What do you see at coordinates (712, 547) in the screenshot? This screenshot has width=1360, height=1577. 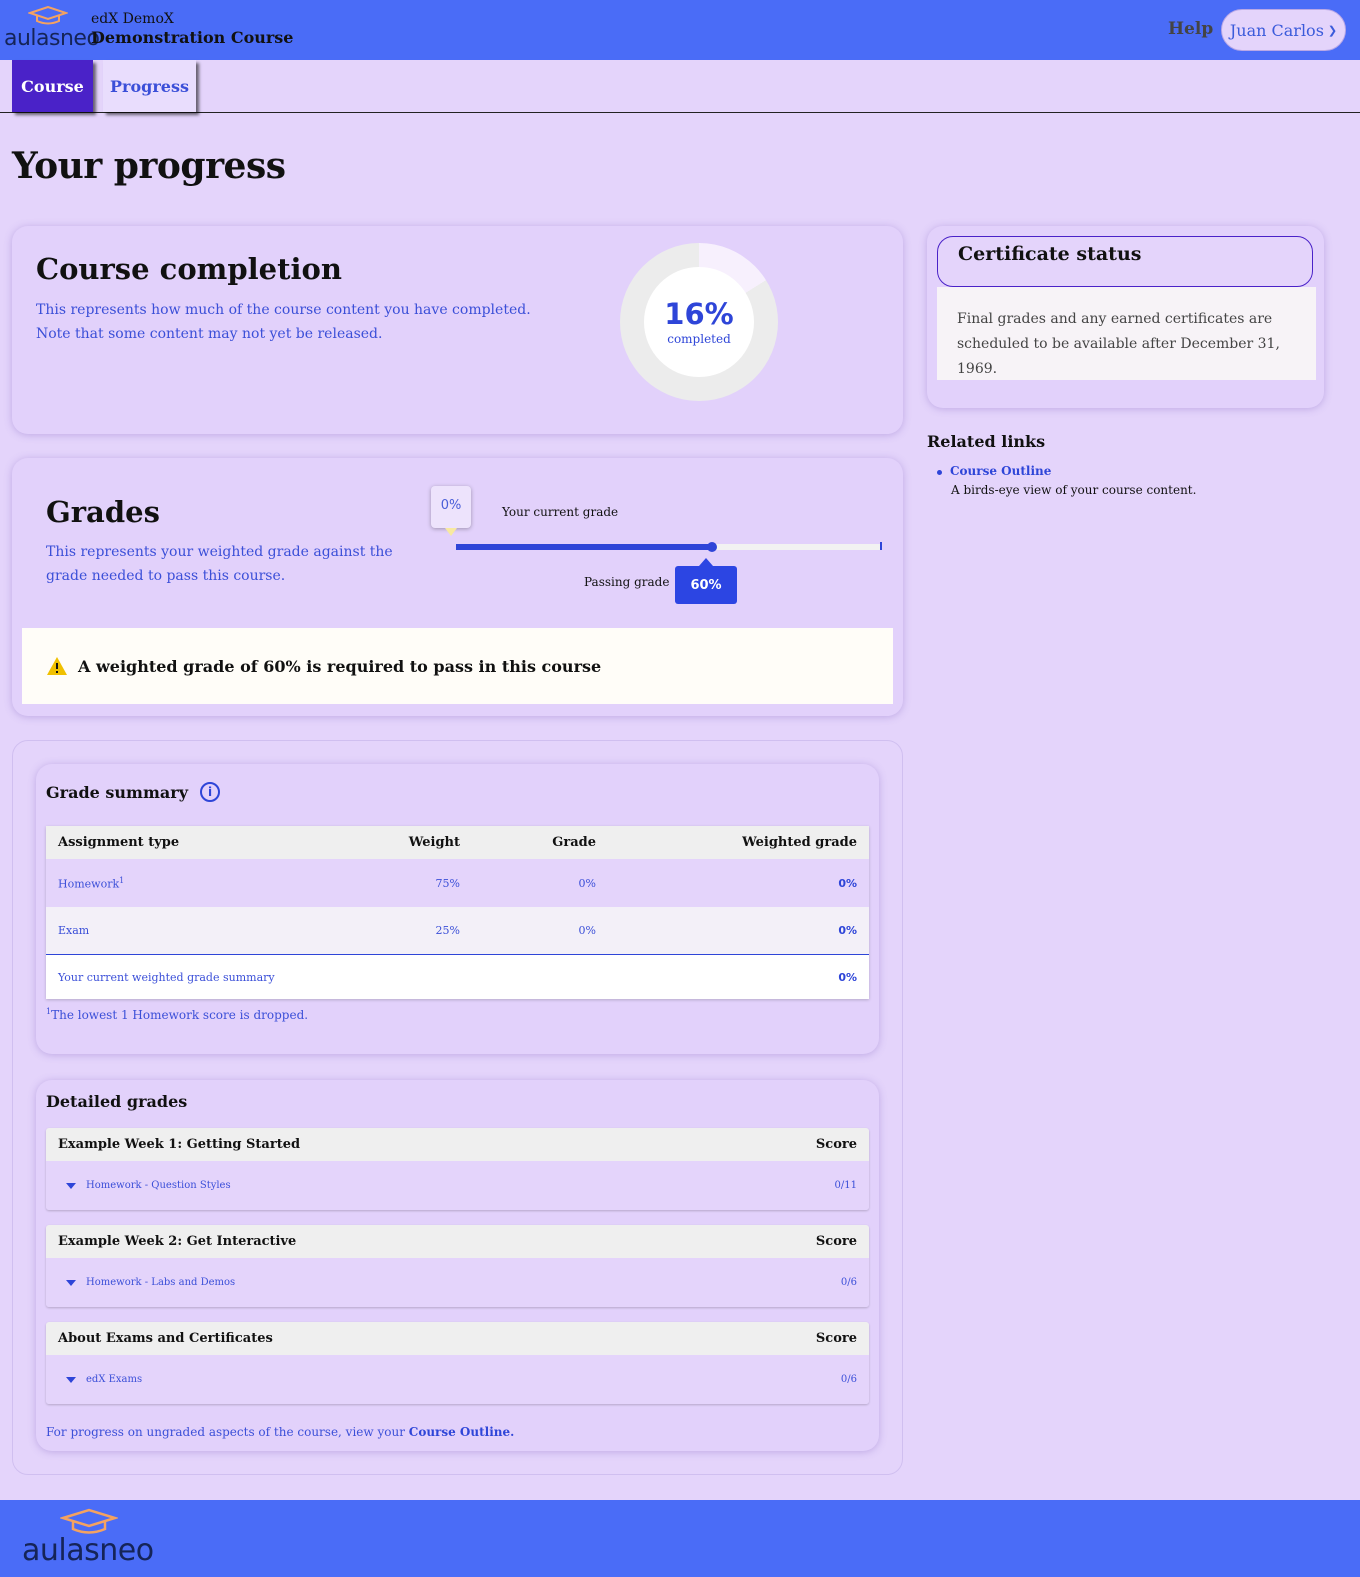 I see `passing-grade-marker` at bounding box center [712, 547].